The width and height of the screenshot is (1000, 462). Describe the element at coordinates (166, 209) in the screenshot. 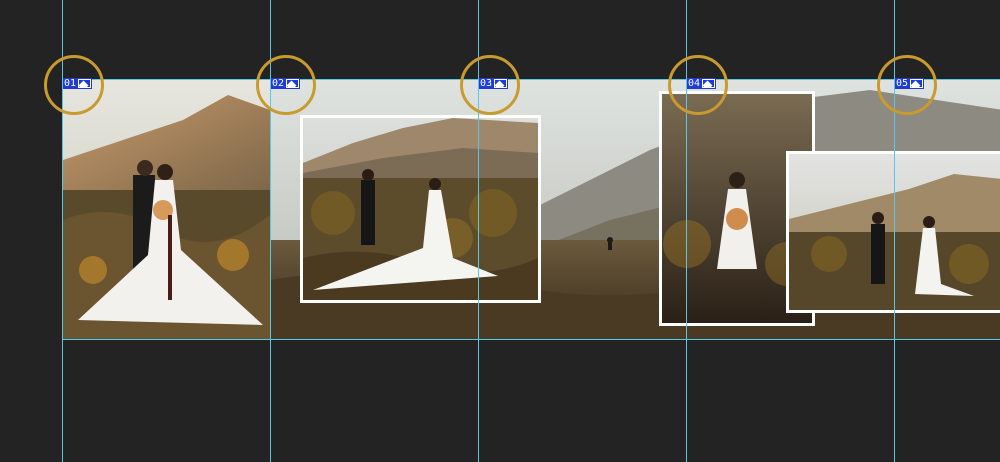

I see `frame-01-photo` at that location.